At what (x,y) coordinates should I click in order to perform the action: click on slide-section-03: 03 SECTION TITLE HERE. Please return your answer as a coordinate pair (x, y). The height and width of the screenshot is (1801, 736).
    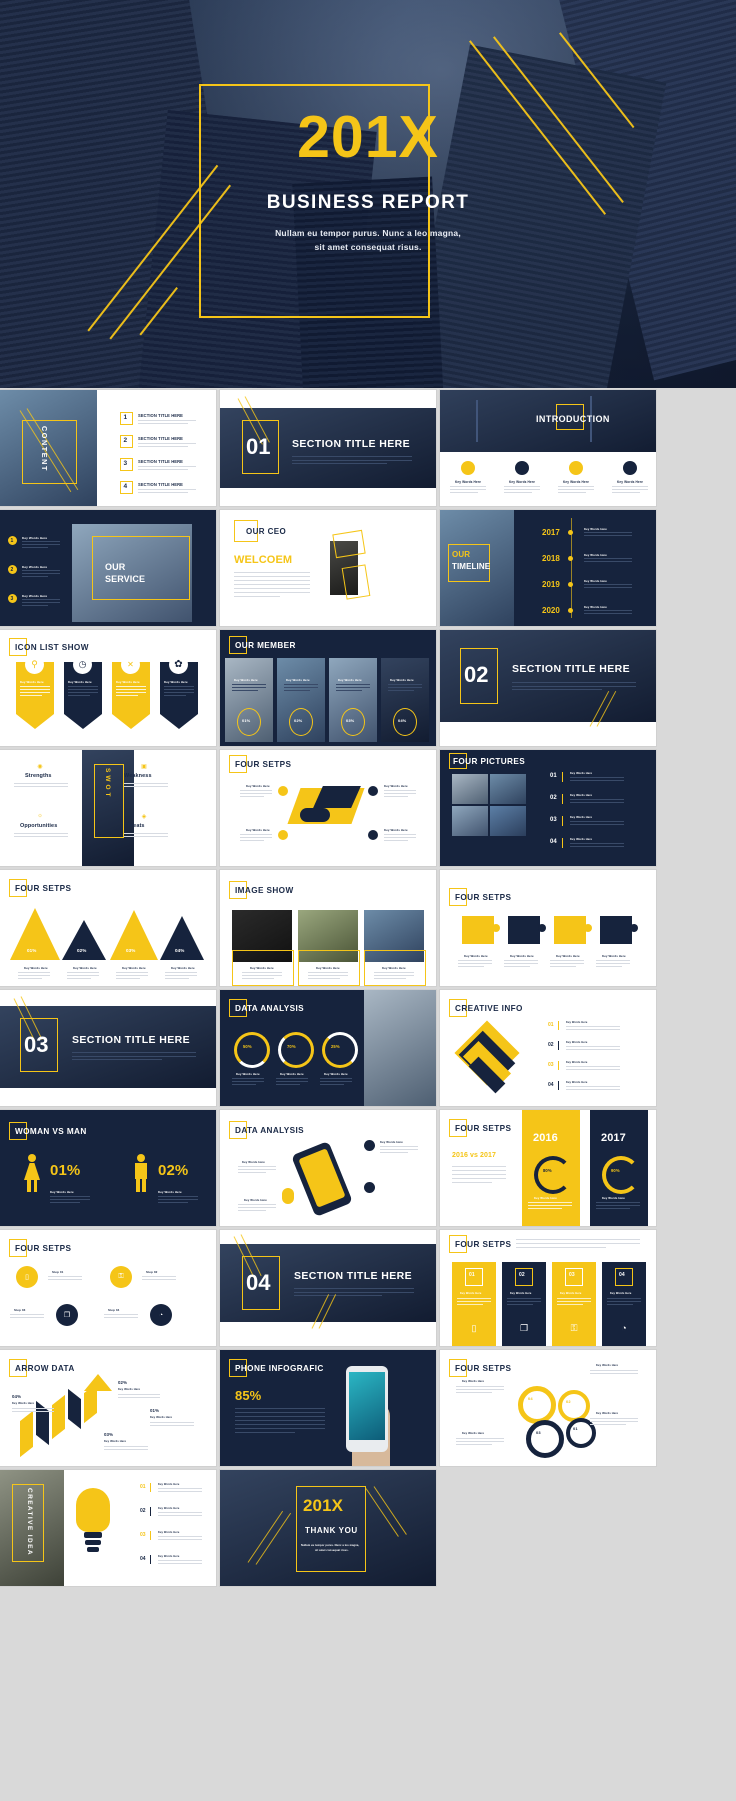
    Looking at the image, I should click on (108, 1048).